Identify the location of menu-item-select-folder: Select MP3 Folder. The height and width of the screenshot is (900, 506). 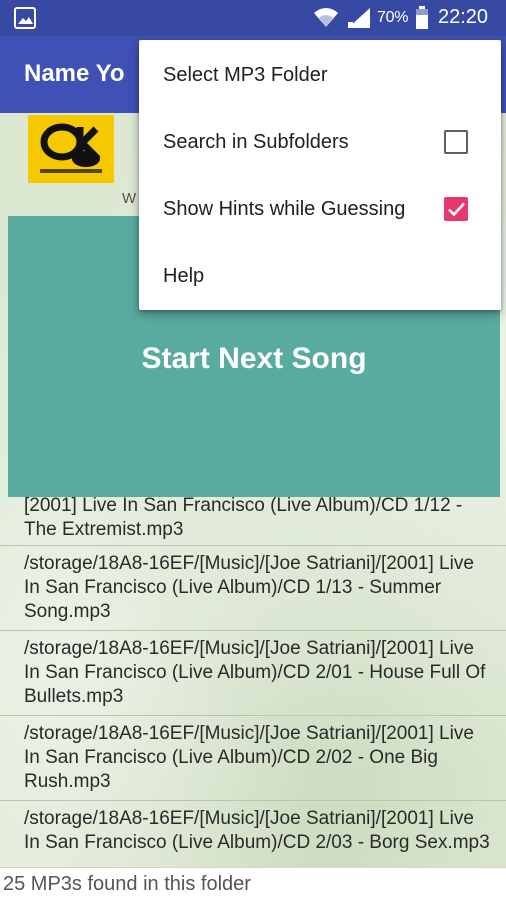
(320, 75).